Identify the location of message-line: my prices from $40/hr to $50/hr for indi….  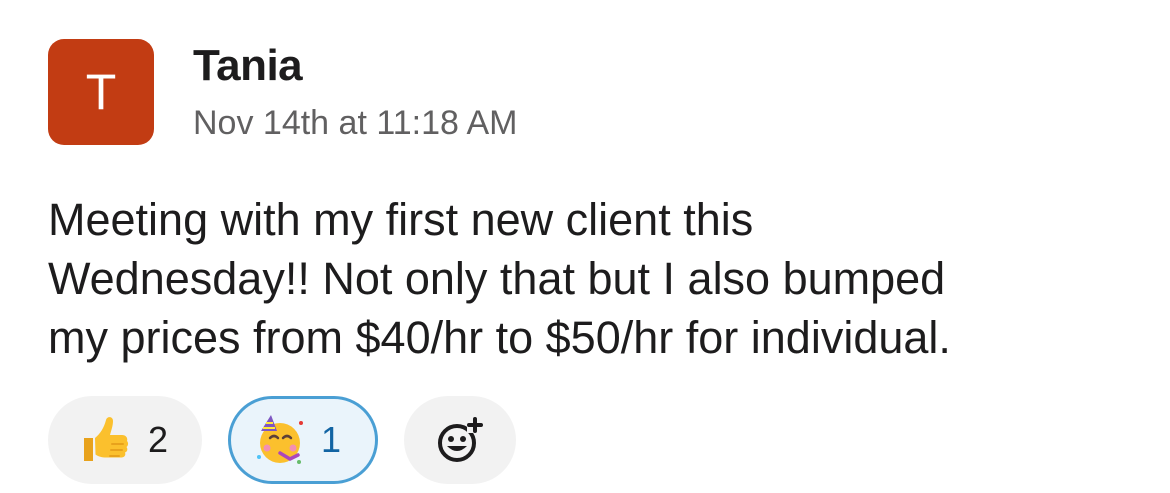
(499, 337).